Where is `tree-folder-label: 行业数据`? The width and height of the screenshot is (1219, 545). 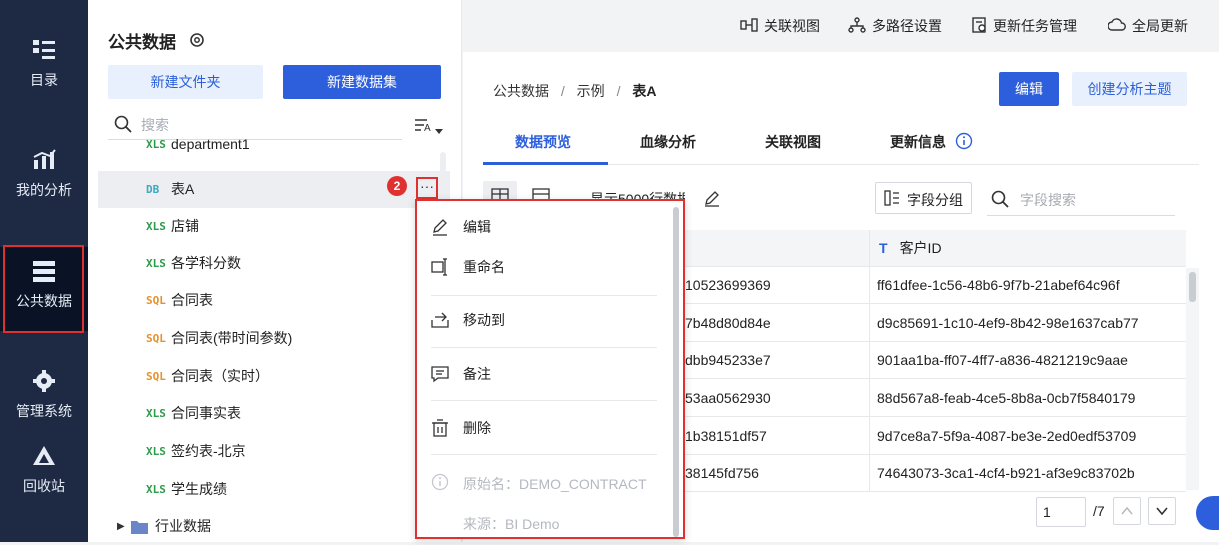 tree-folder-label: 行业数据 is located at coordinates (183, 526).